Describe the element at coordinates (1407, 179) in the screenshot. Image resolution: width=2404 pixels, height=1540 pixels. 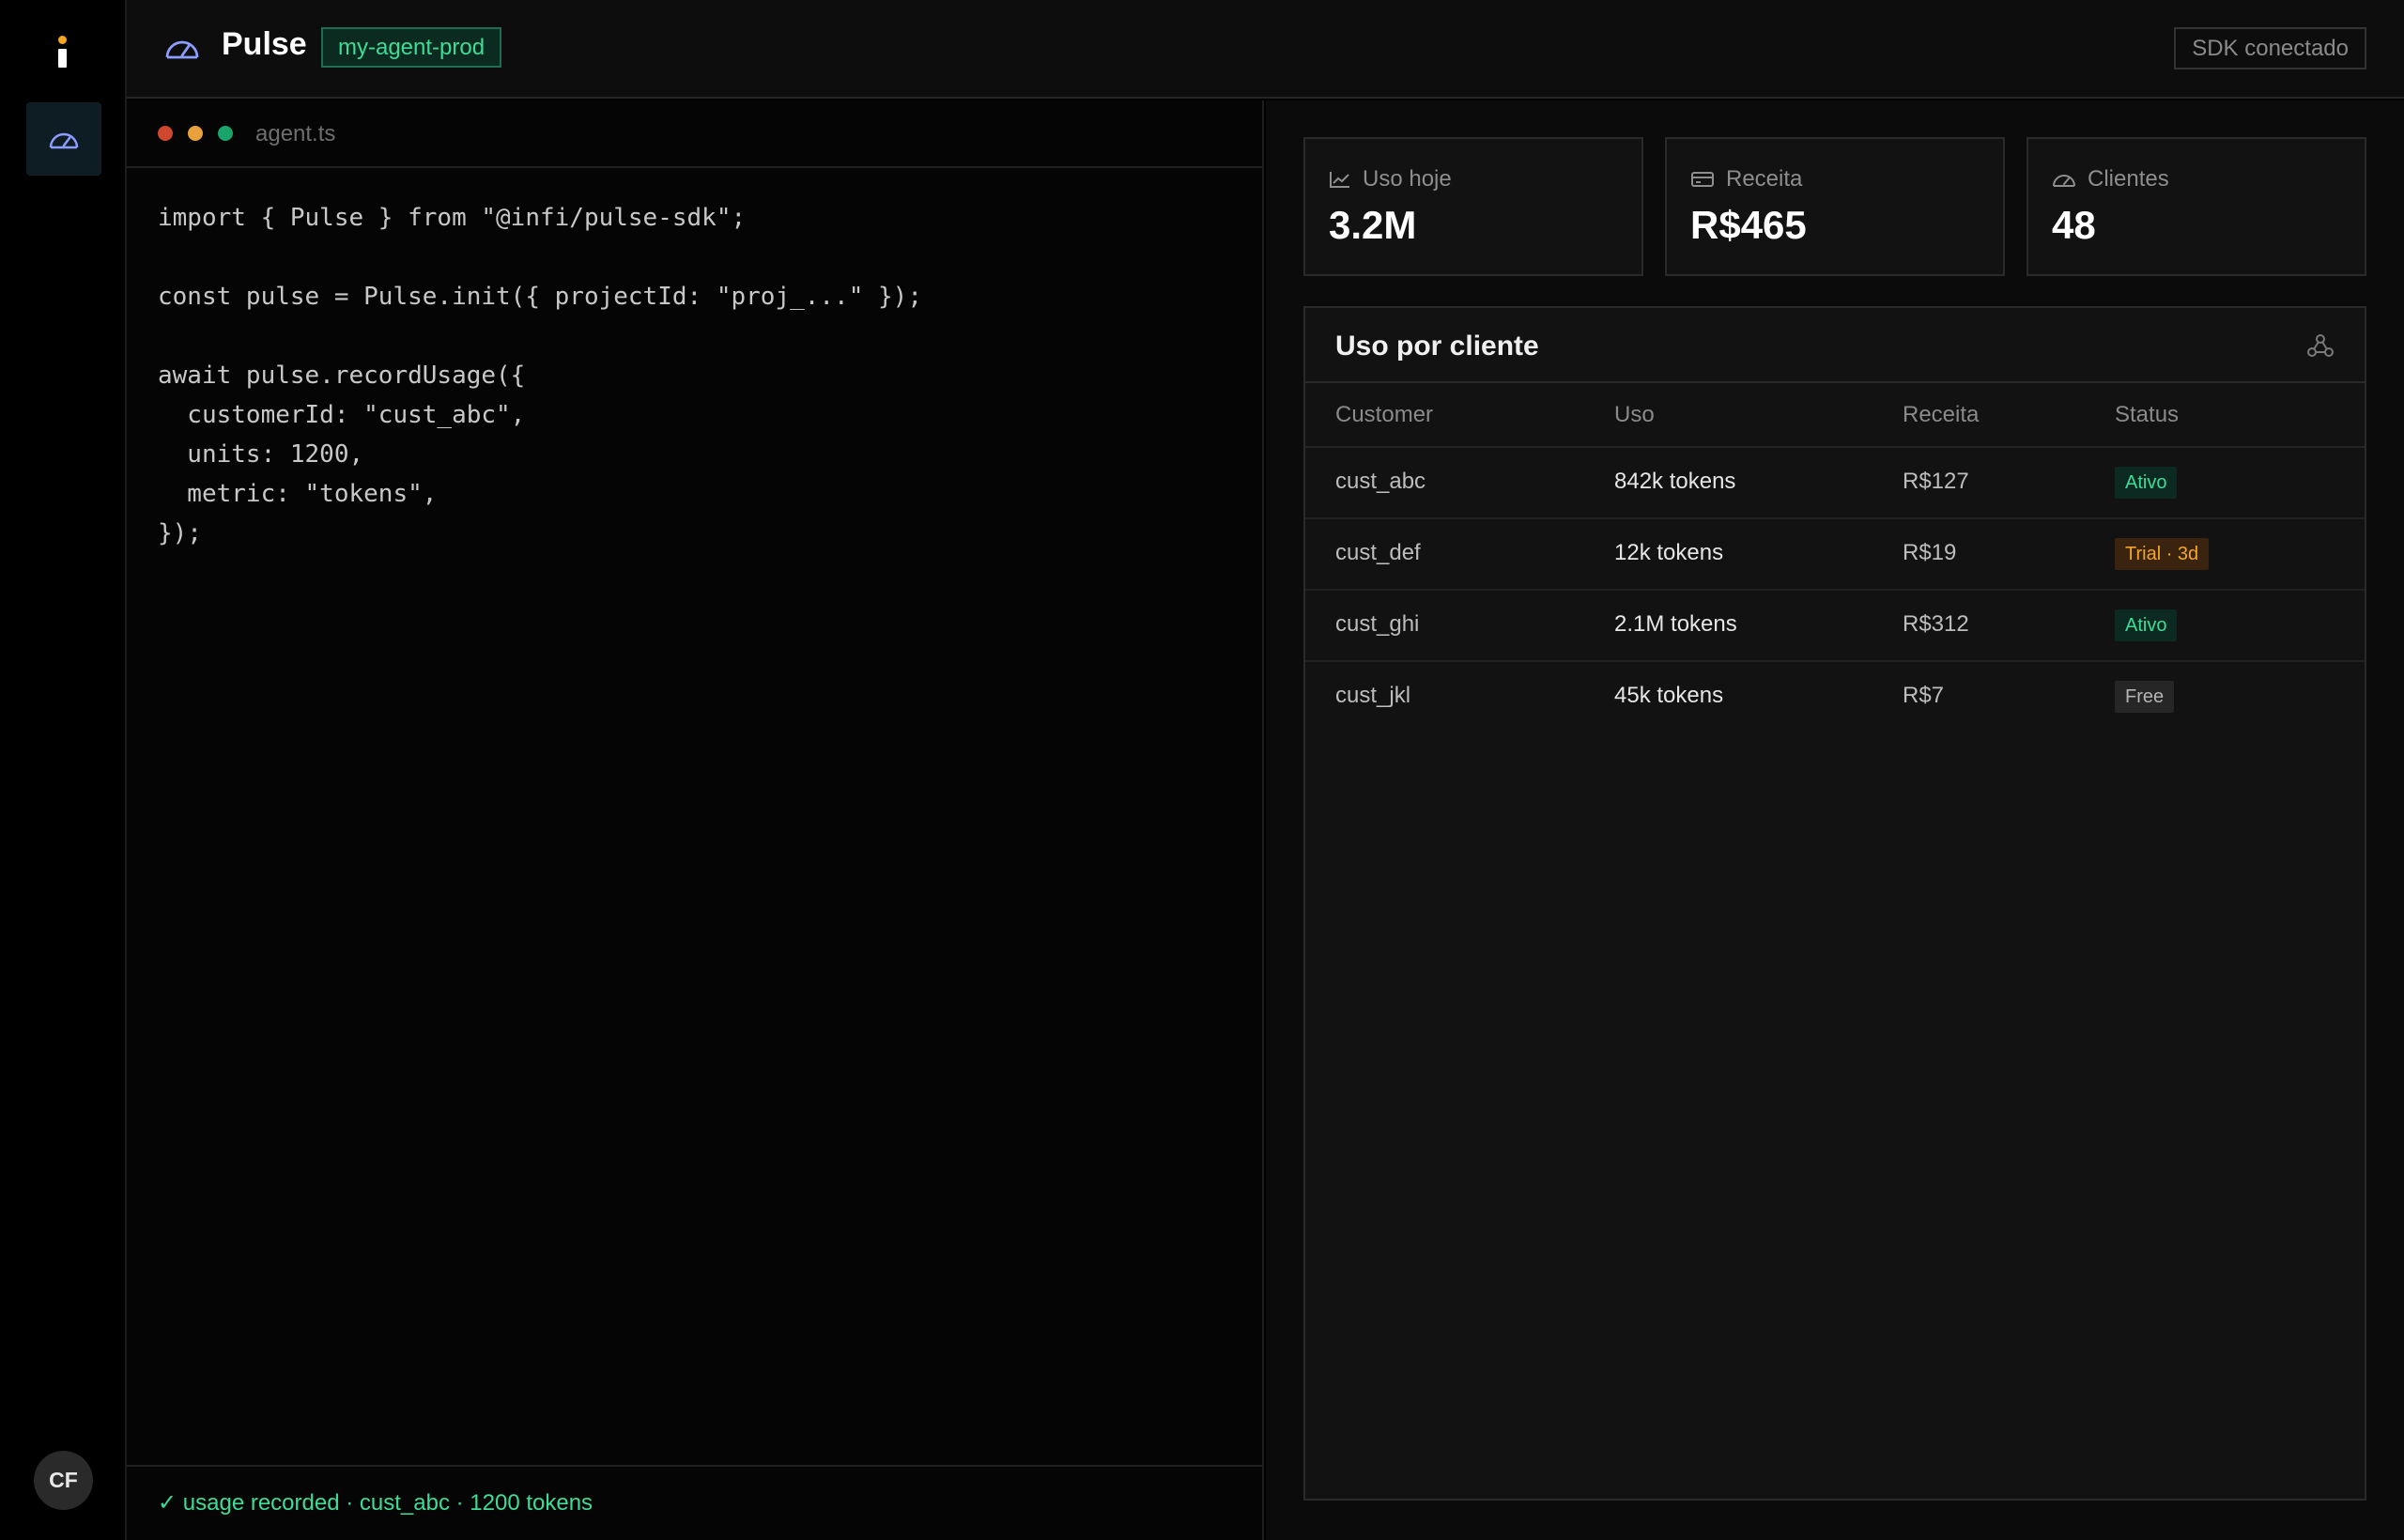
I see `stat-label: Uso hoje` at that location.